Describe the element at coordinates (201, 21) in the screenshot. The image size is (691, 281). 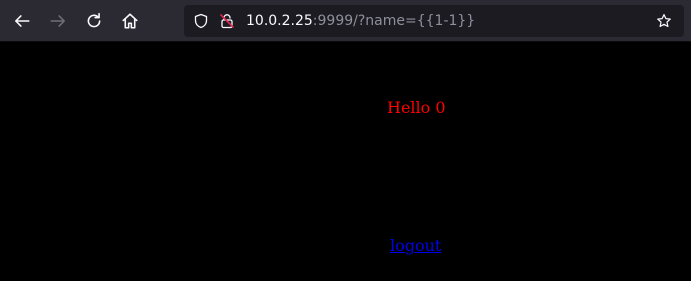
I see `tracking-protection-shield-icon` at that location.